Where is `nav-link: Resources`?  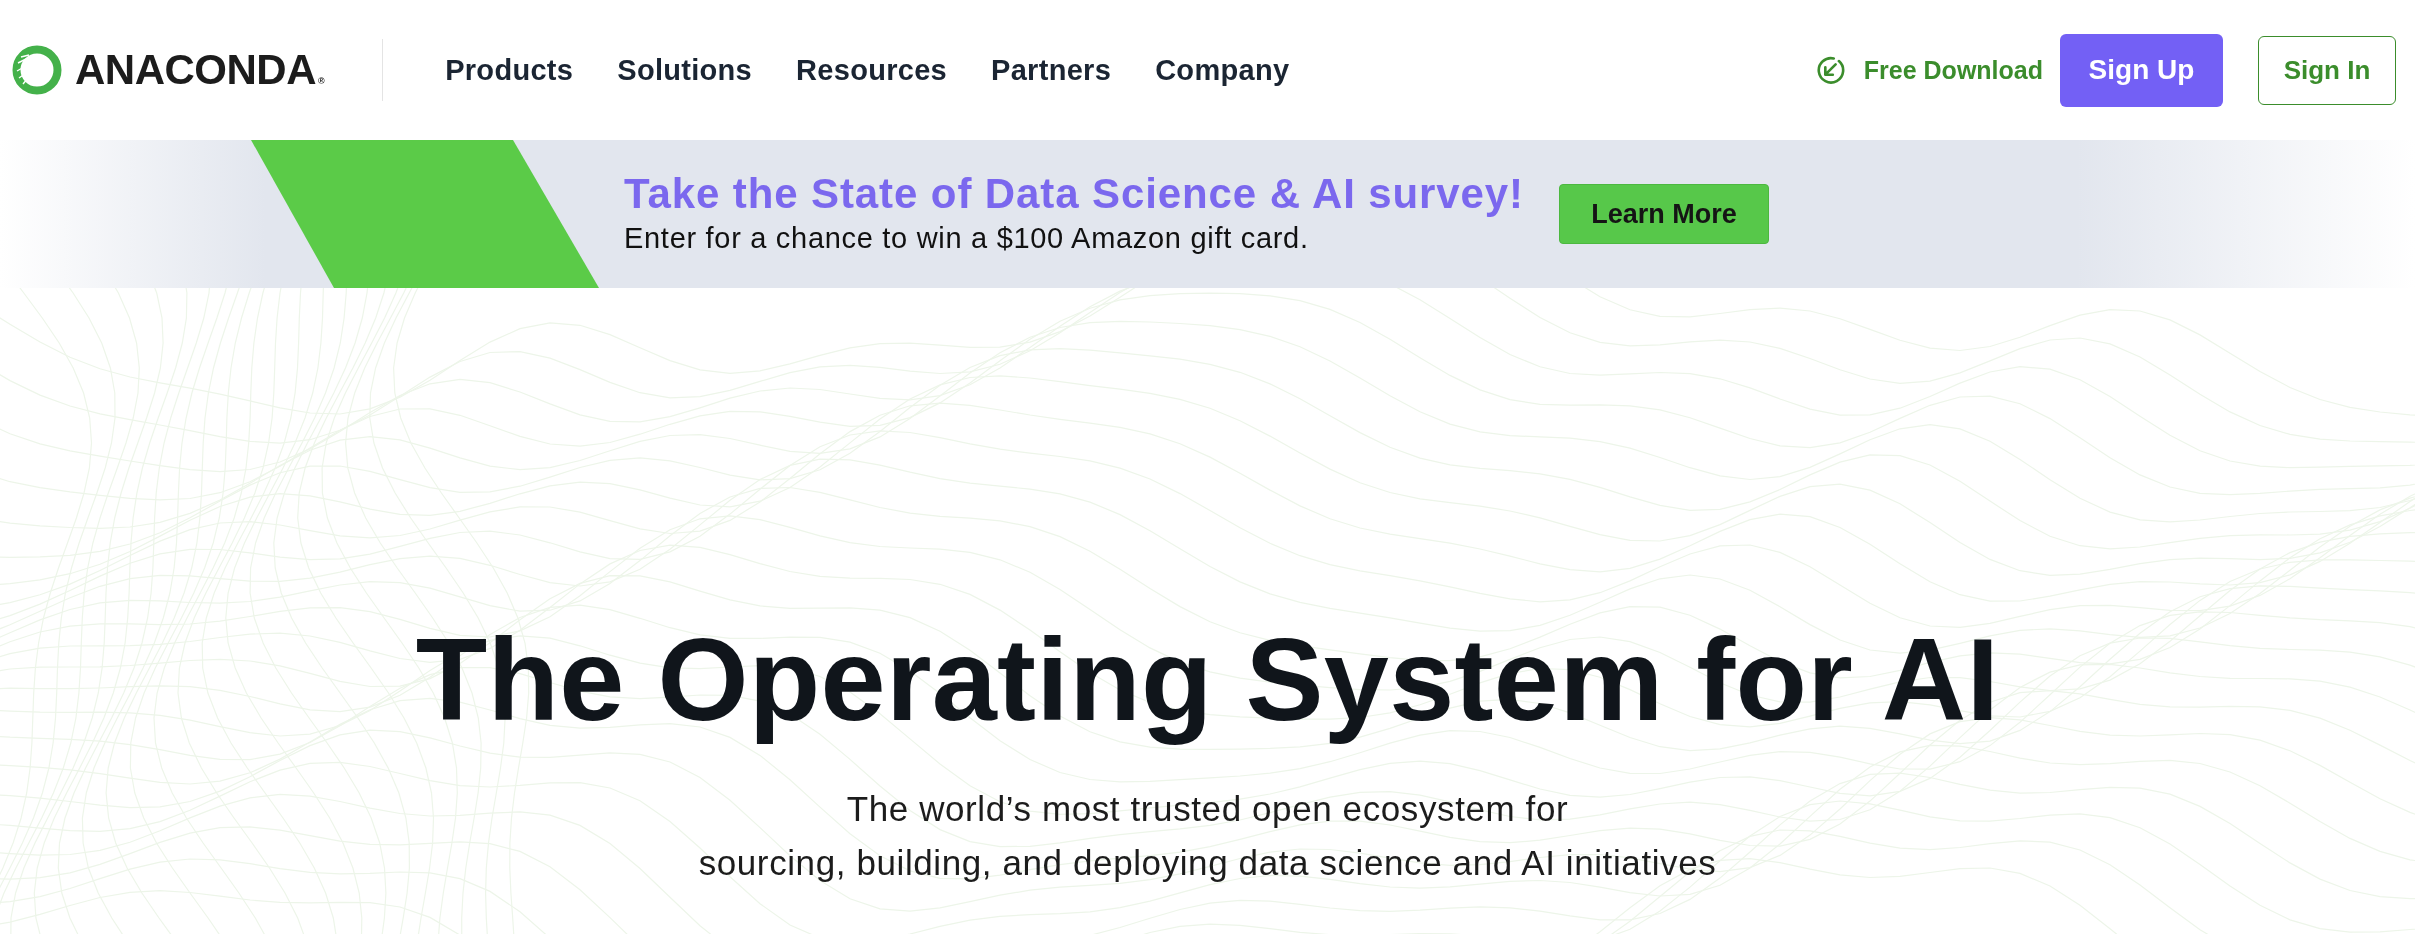 nav-link: Resources is located at coordinates (872, 70).